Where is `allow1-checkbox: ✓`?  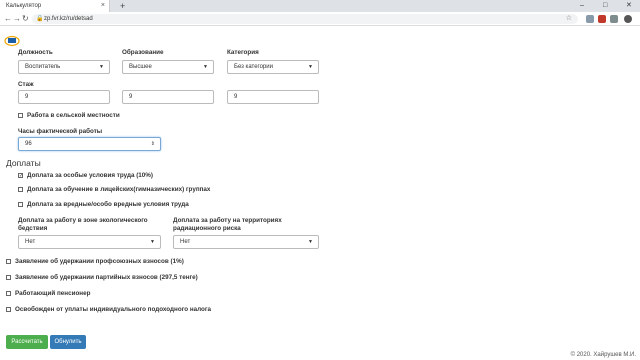 allow1-checkbox: ✓ is located at coordinates (21, 176).